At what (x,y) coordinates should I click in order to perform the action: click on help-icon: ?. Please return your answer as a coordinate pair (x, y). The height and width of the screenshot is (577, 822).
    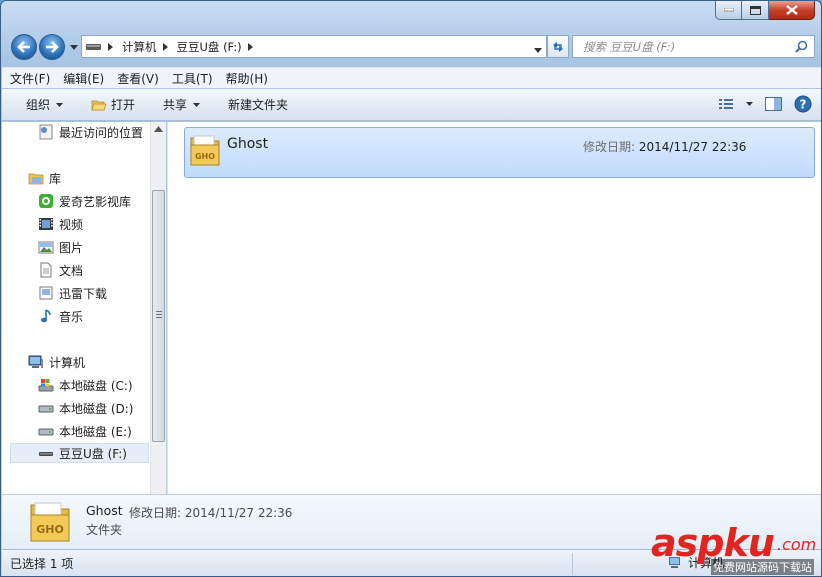
    Looking at the image, I should click on (803, 104).